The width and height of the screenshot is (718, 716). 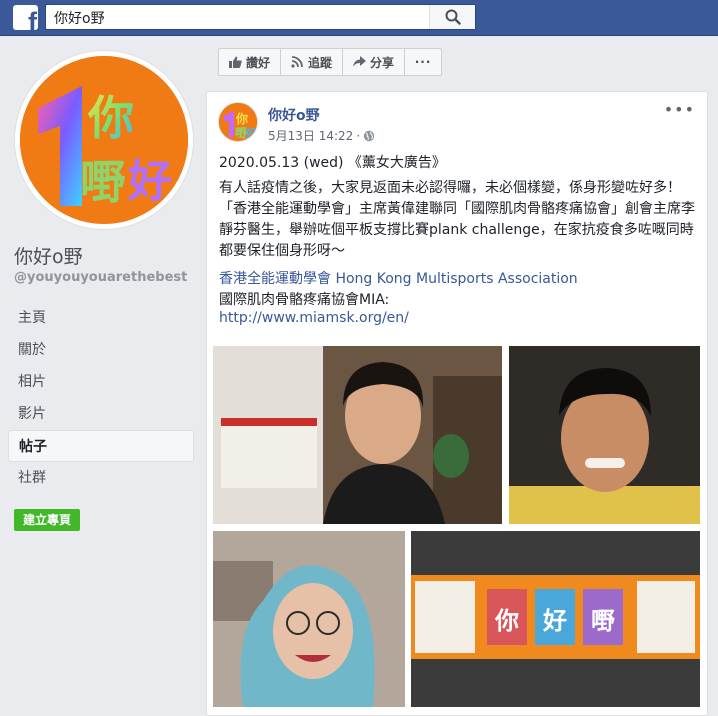 I want to click on photo-woman-blue-hair, so click(x=309, y=619).